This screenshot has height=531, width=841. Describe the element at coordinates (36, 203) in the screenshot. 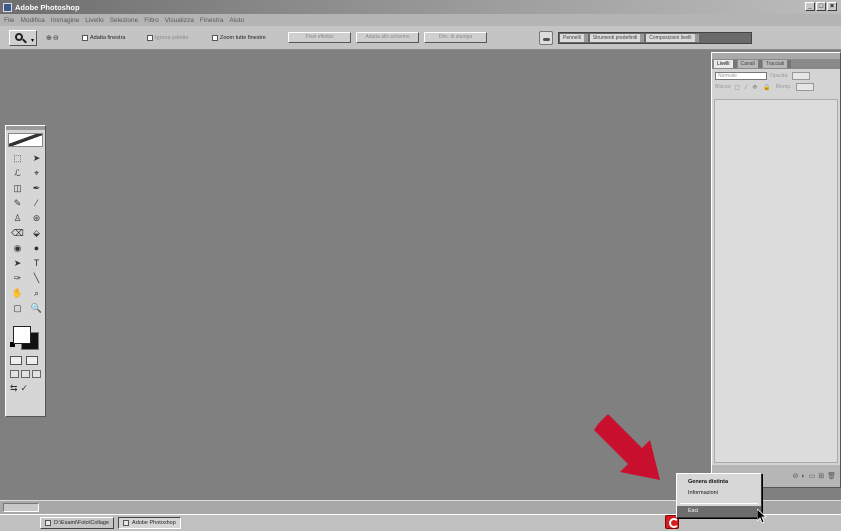

I see `brush-tool-icon: ⁄` at that location.